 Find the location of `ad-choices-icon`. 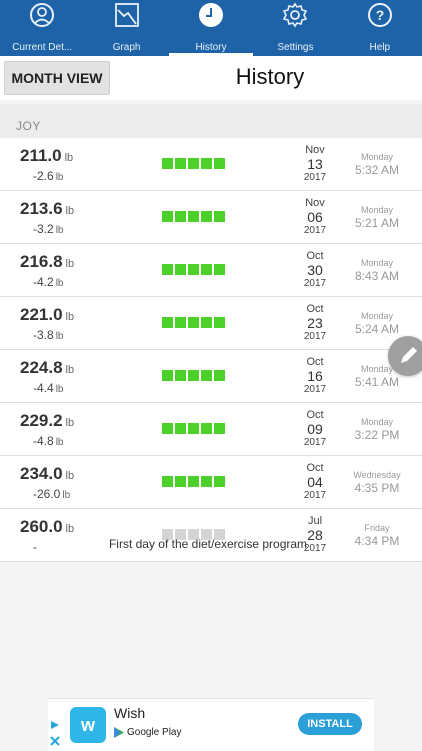

ad-choices-icon is located at coordinates (55, 734).